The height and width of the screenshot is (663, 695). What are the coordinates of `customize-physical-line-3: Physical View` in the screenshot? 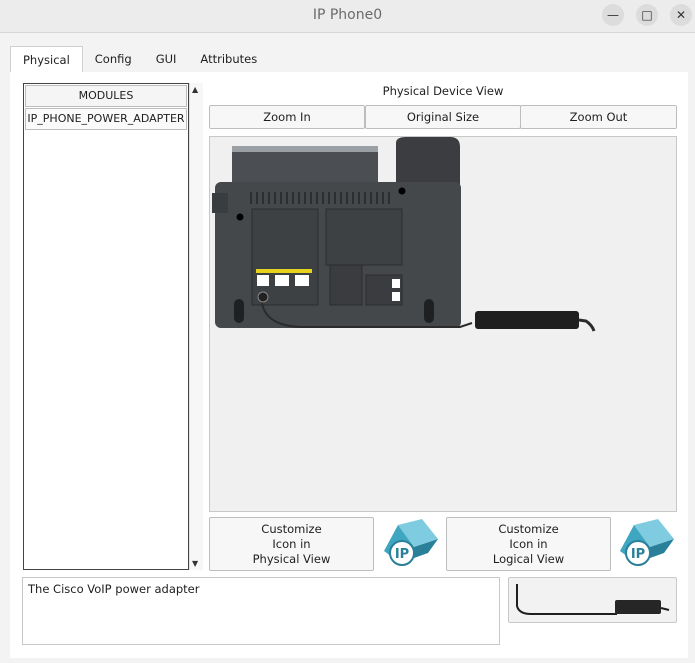 It's located at (291, 558).